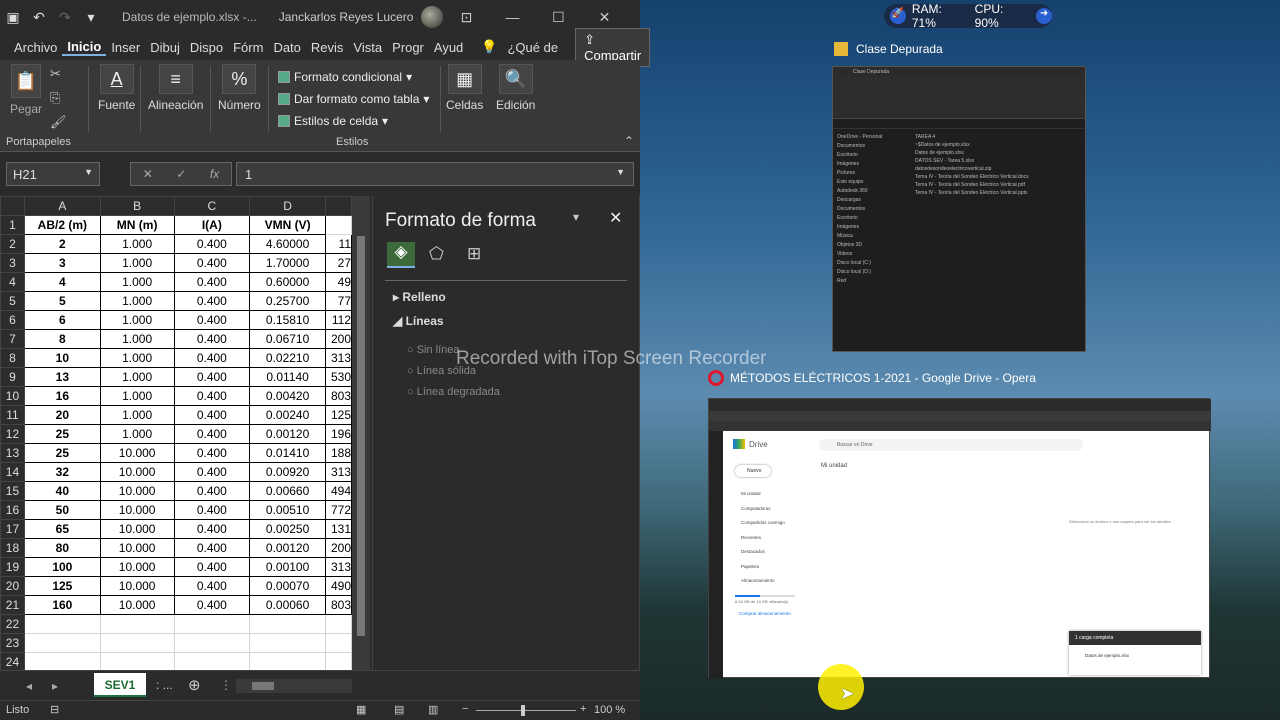 Image resolution: width=1280 pixels, height=720 pixels. I want to click on pane-options-icon: ▾, so click(576, 217).